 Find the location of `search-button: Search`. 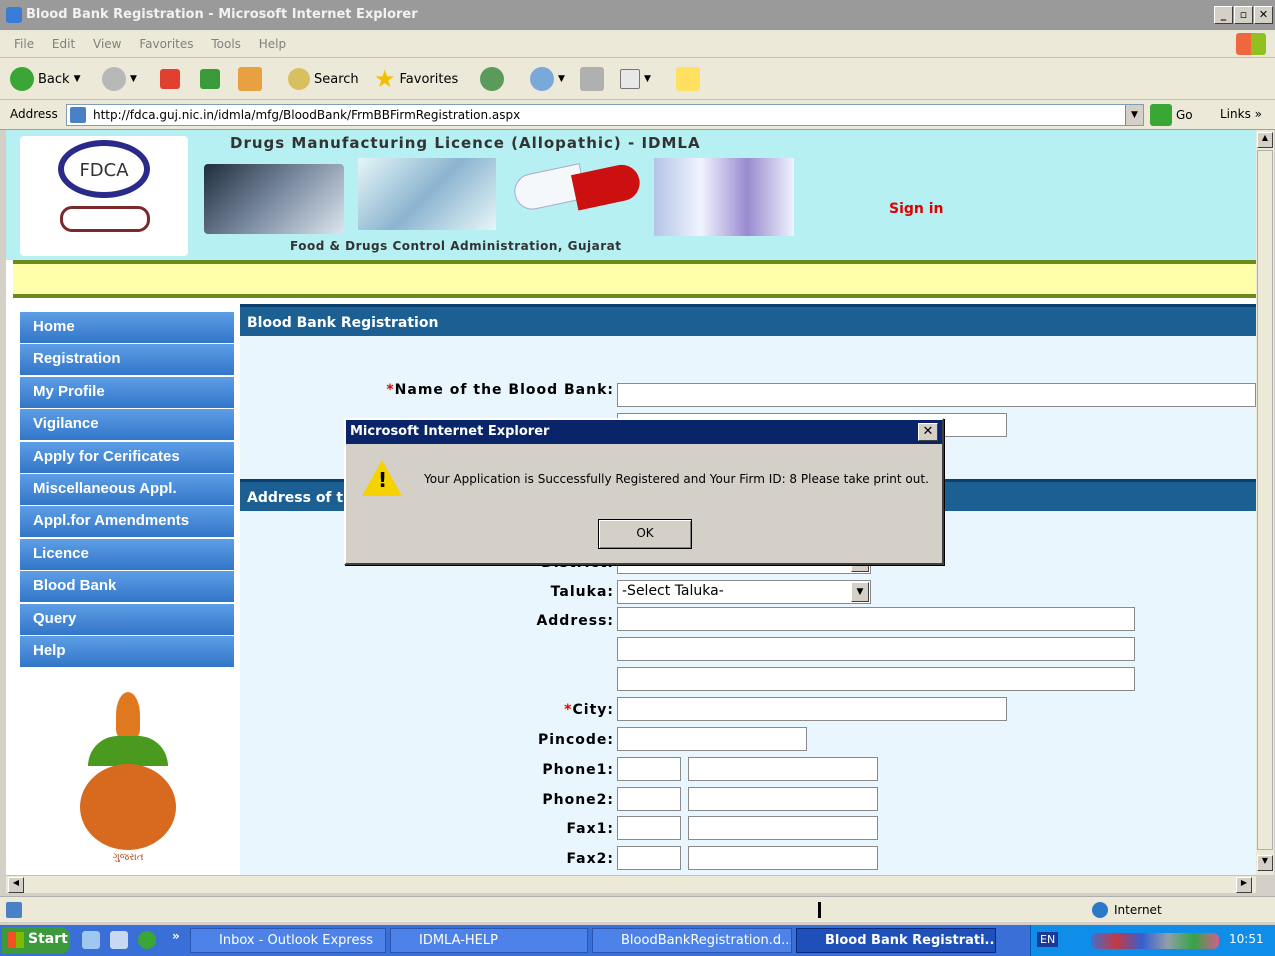

search-button: Search is located at coordinates (323, 79).